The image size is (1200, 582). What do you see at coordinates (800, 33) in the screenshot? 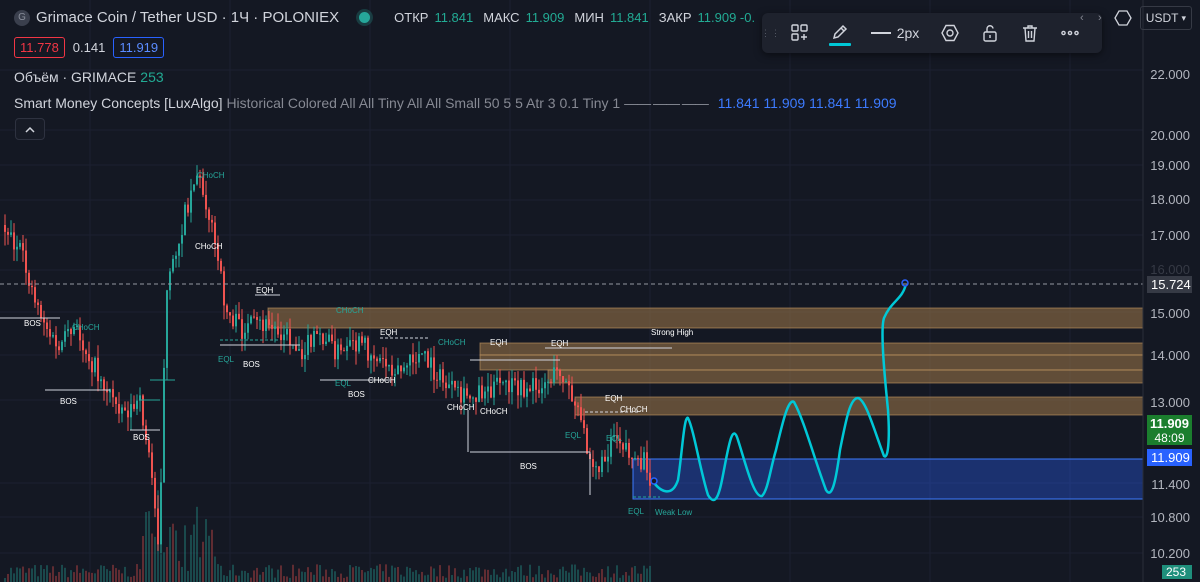
I see `template-button` at bounding box center [800, 33].